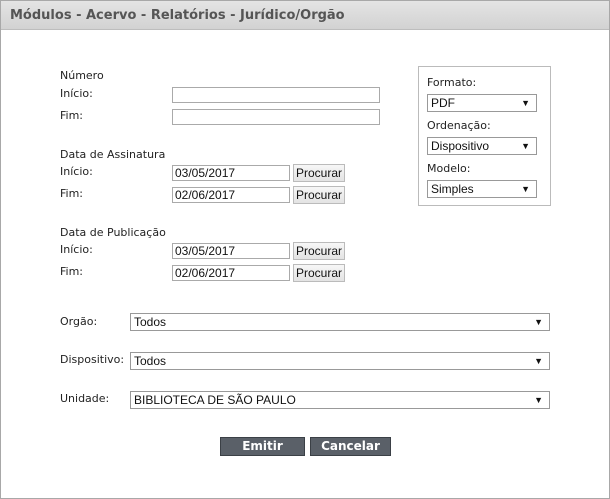 The width and height of the screenshot is (610, 499). Describe the element at coordinates (449, 168) in the screenshot. I see `modelo-label: Modelo:` at that location.